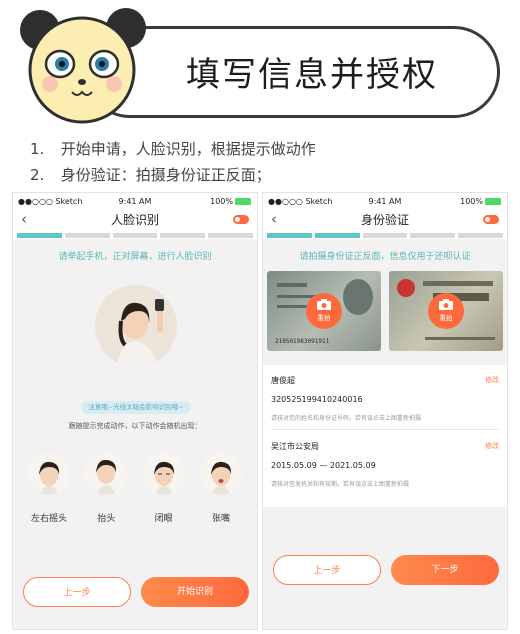 This screenshot has width=520, height=634. I want to click on id-hint: 请拍摄身份证正反面，信息仅用于还呗认证, so click(385, 257).